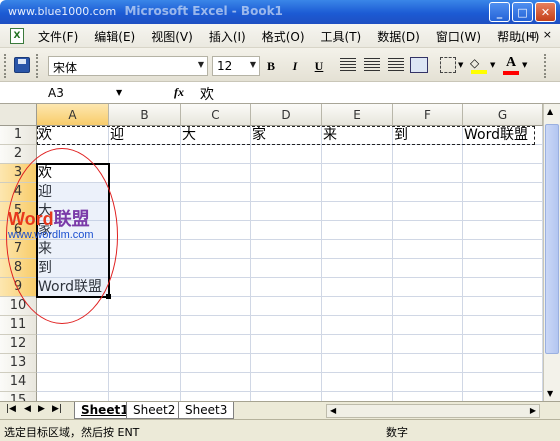 The image size is (560, 441). What do you see at coordinates (428, 268) in the screenshot?
I see `cell-f8` at bounding box center [428, 268].